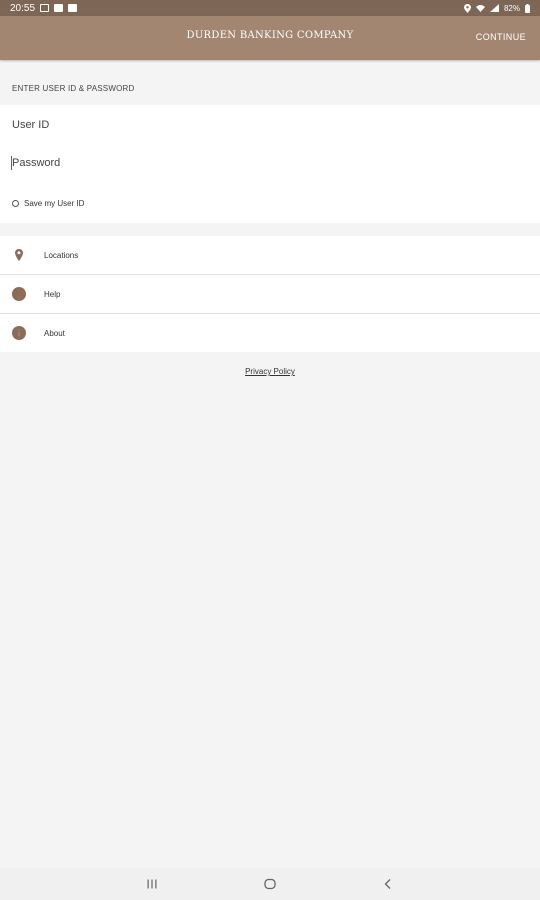 Image resolution: width=540 pixels, height=900 pixels. What do you see at coordinates (270, 255) in the screenshot?
I see `menu-item-locations: Locations` at bounding box center [270, 255].